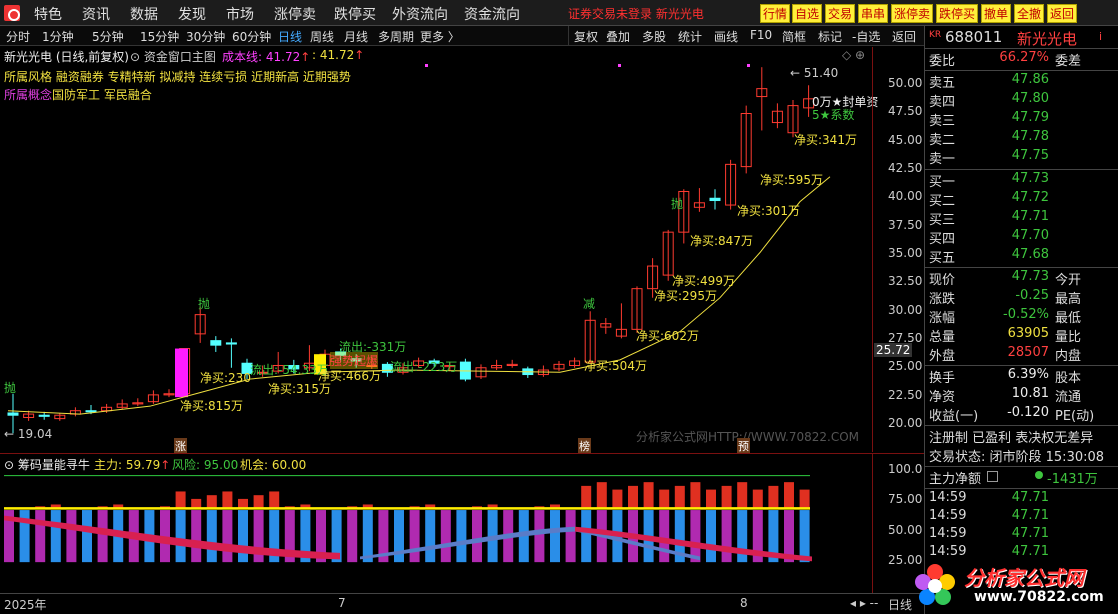 This screenshot has width=1118, height=614. Describe the element at coordinates (102, 95) in the screenshot. I see `concept-tags: 国防军工 军民融合` at that location.